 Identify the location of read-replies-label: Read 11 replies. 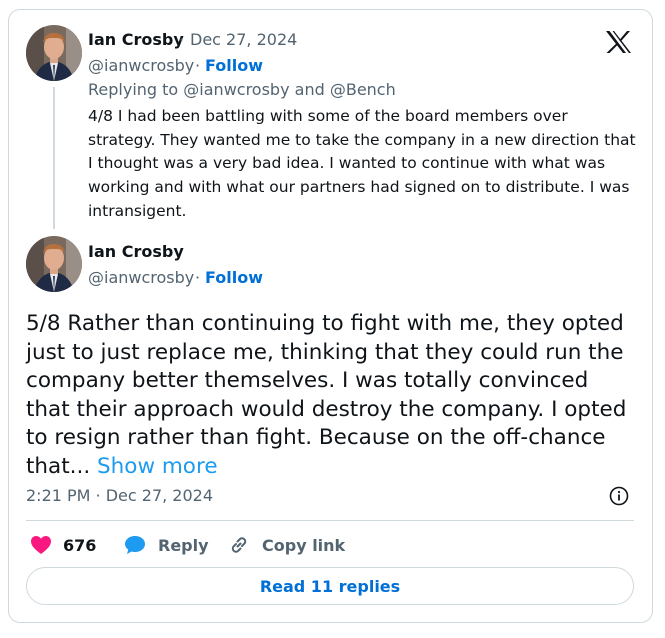
(330, 586).